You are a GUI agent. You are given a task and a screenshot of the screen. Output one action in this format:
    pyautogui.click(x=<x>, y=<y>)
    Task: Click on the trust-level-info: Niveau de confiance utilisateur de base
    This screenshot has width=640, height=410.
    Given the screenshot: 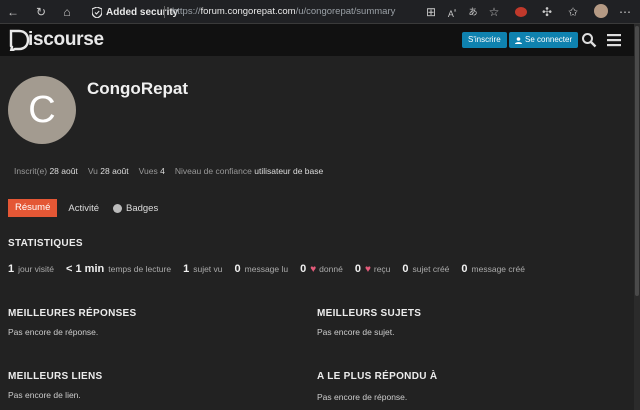 What is the action you would take?
    pyautogui.click(x=249, y=171)
    